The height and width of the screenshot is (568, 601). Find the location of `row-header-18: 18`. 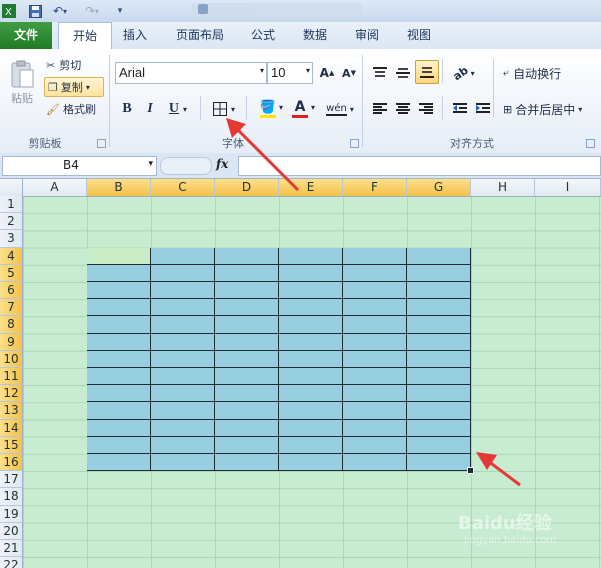

row-header-18: 18 is located at coordinates (11, 497).